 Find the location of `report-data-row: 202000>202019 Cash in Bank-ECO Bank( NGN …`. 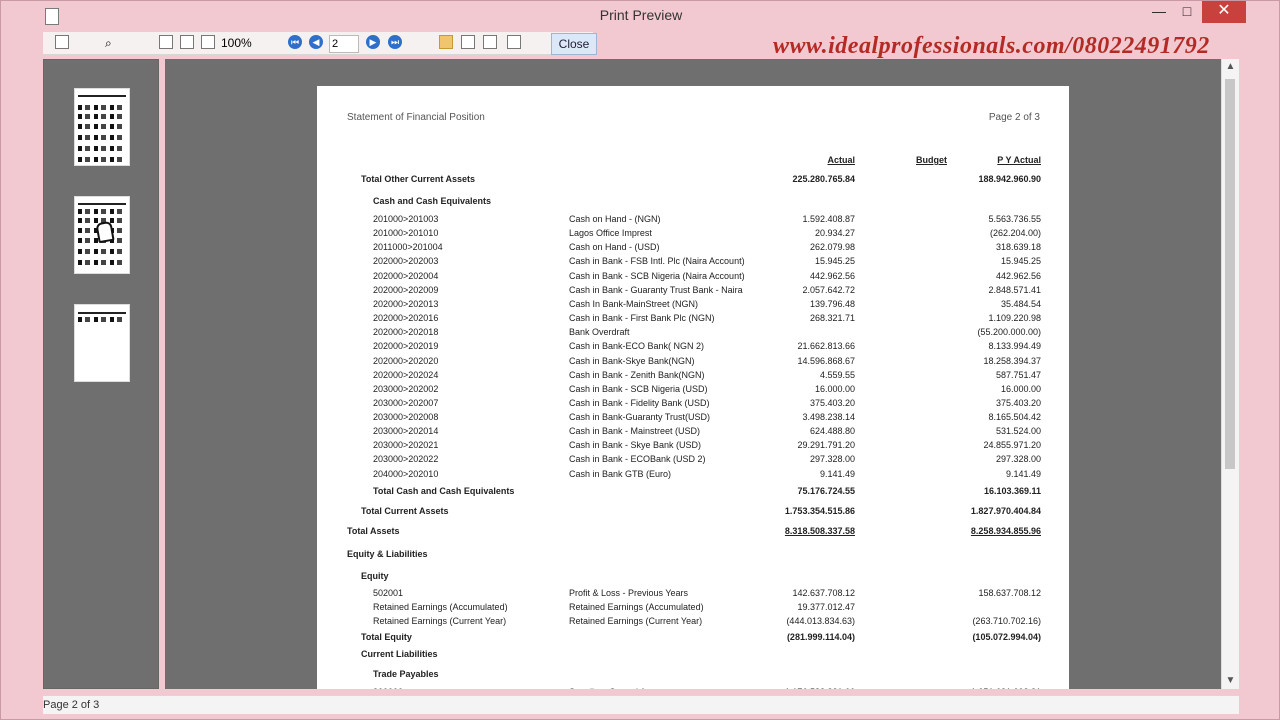

report-data-row: 202000>202019 Cash in Bank-ECO Bank( NGN … is located at coordinates (694, 348).